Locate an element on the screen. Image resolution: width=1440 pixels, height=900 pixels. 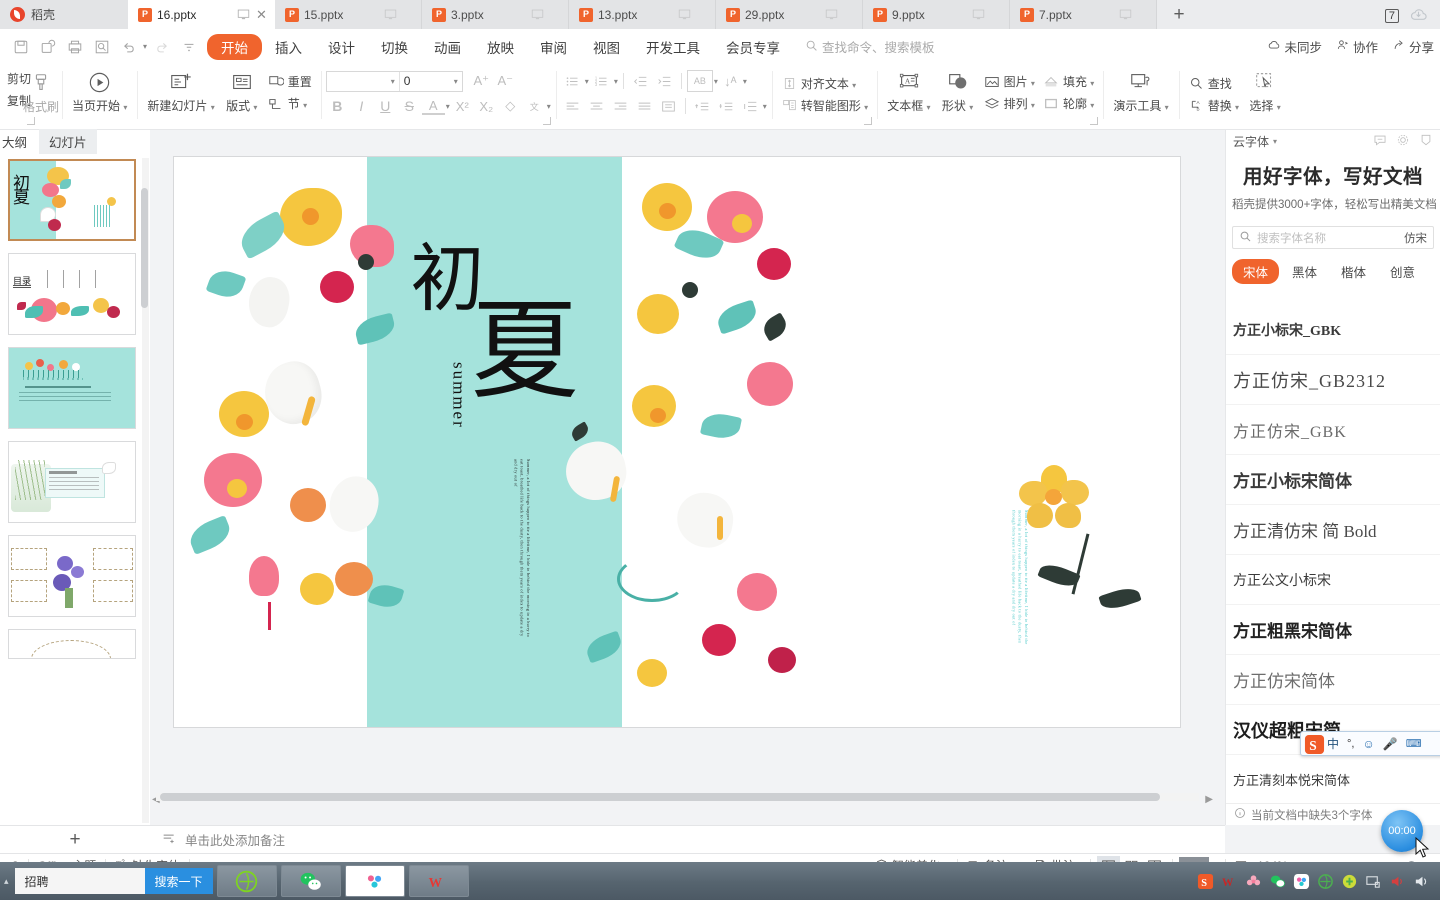
tab-slides: 幻灯片 is located at coordinates (68, 141).